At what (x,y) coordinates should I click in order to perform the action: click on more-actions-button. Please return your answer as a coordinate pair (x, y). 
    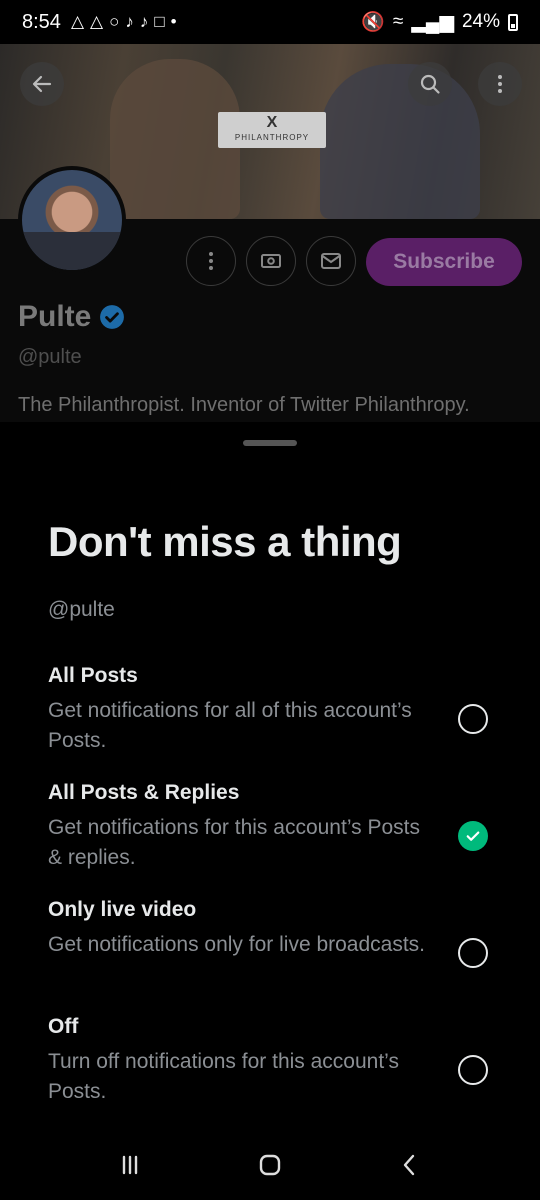
    Looking at the image, I should click on (211, 261).